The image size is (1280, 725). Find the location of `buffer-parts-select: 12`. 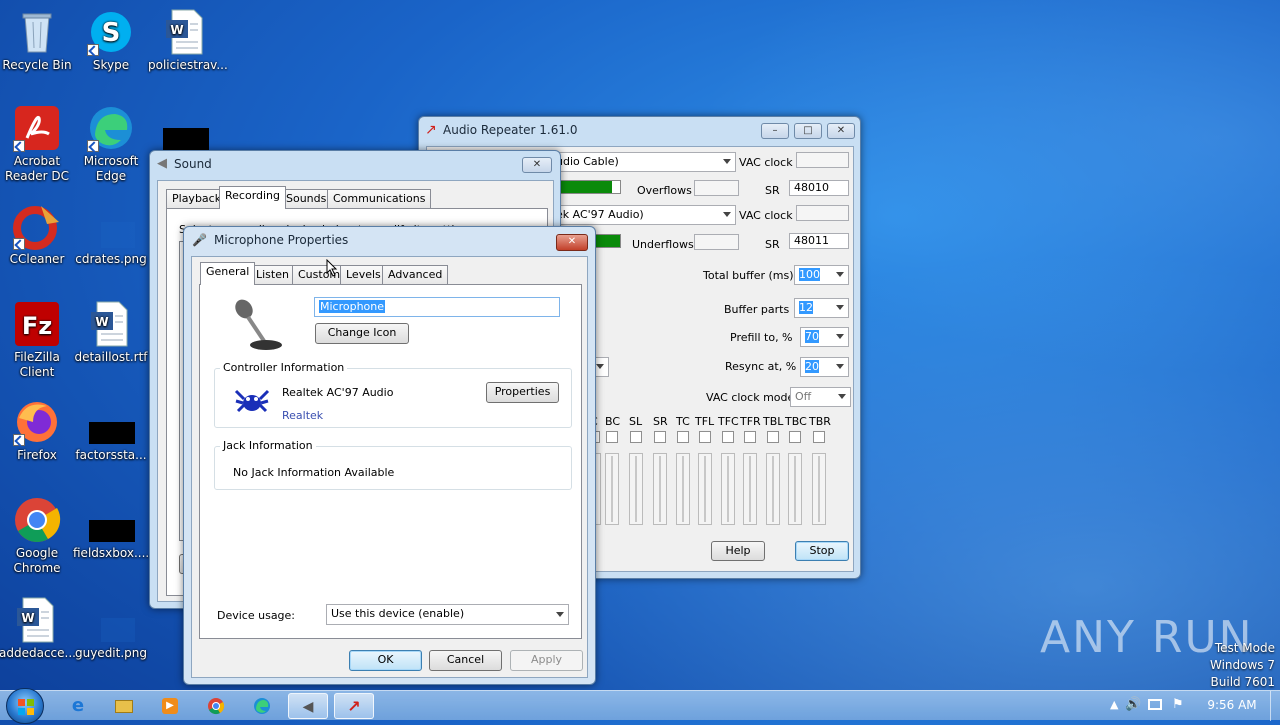

buffer-parts-select: 12 is located at coordinates (821, 308).